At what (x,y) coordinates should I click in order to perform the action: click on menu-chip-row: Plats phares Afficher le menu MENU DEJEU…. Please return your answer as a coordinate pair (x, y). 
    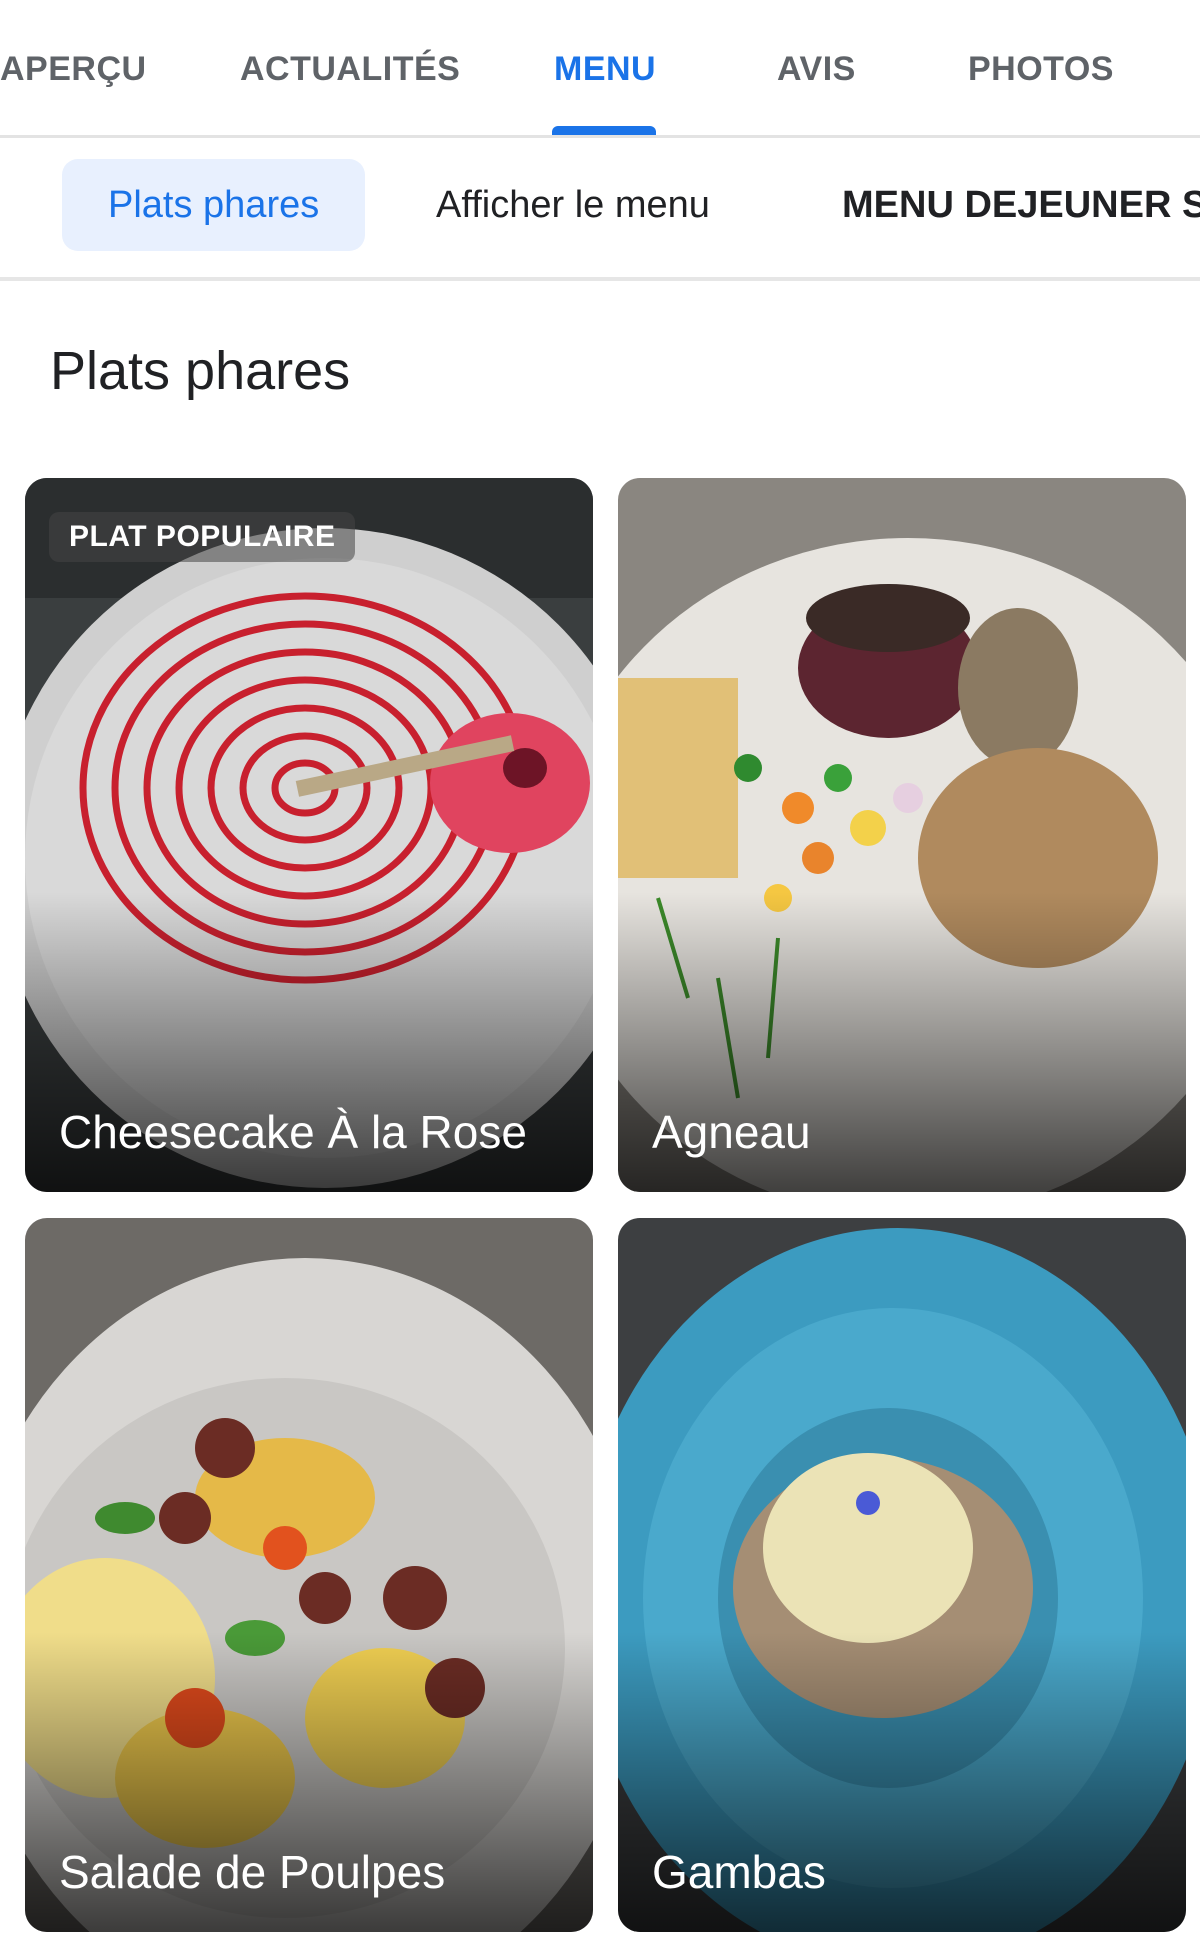
    Looking at the image, I should click on (600, 211).